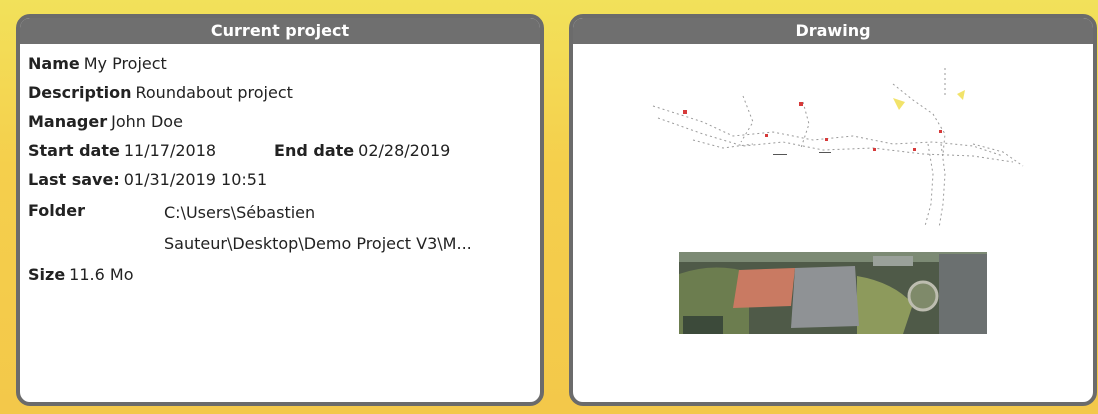  Describe the element at coordinates (147, 121) in the screenshot. I see `manager-value: John Doe` at that location.